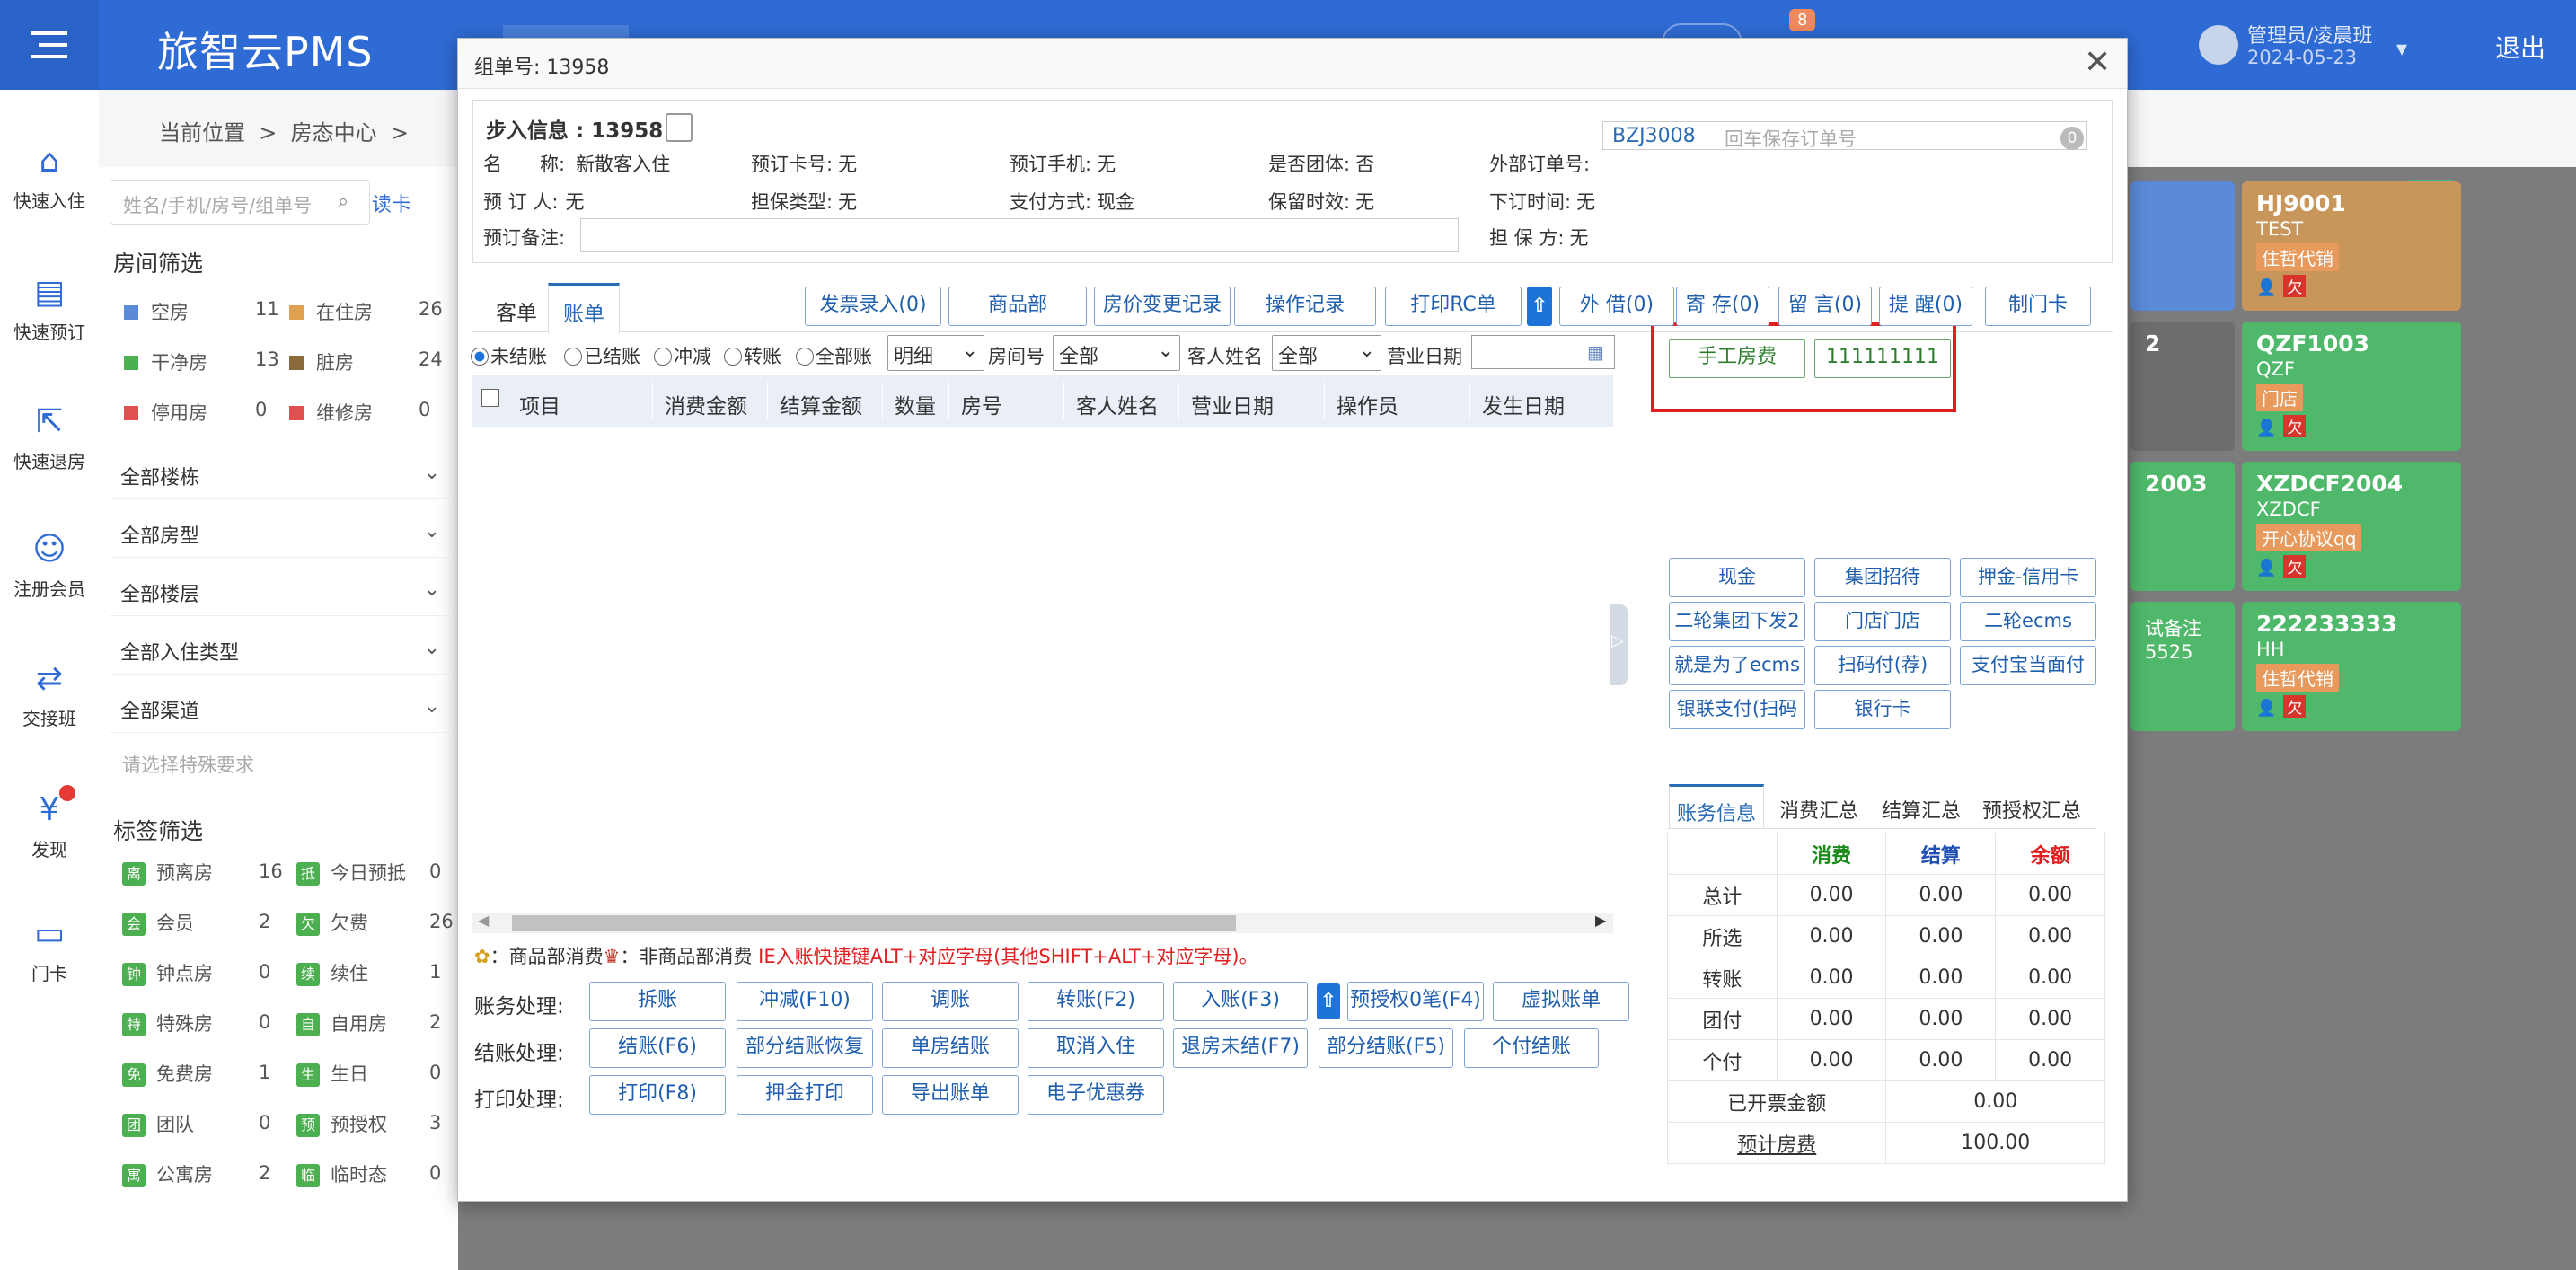  Describe the element at coordinates (2182, 387) in the screenshot. I see `room-card-partial: 2` at that location.